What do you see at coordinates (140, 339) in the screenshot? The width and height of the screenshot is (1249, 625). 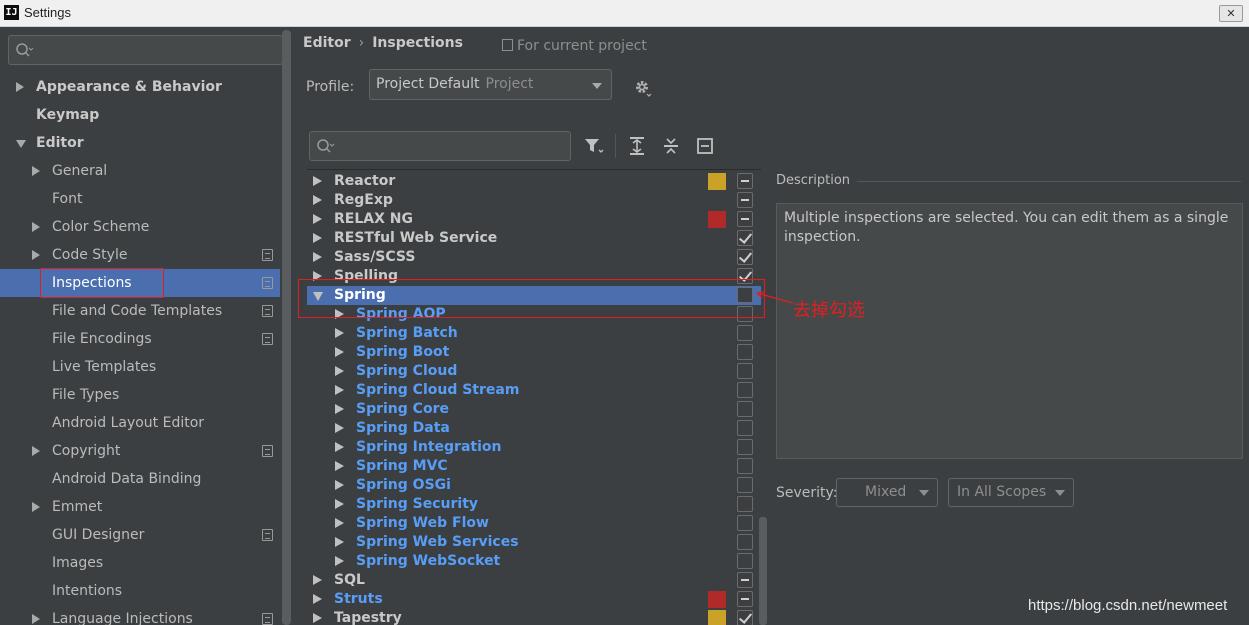 I see `sidebar-item-file-encodings: File Encodings` at bounding box center [140, 339].